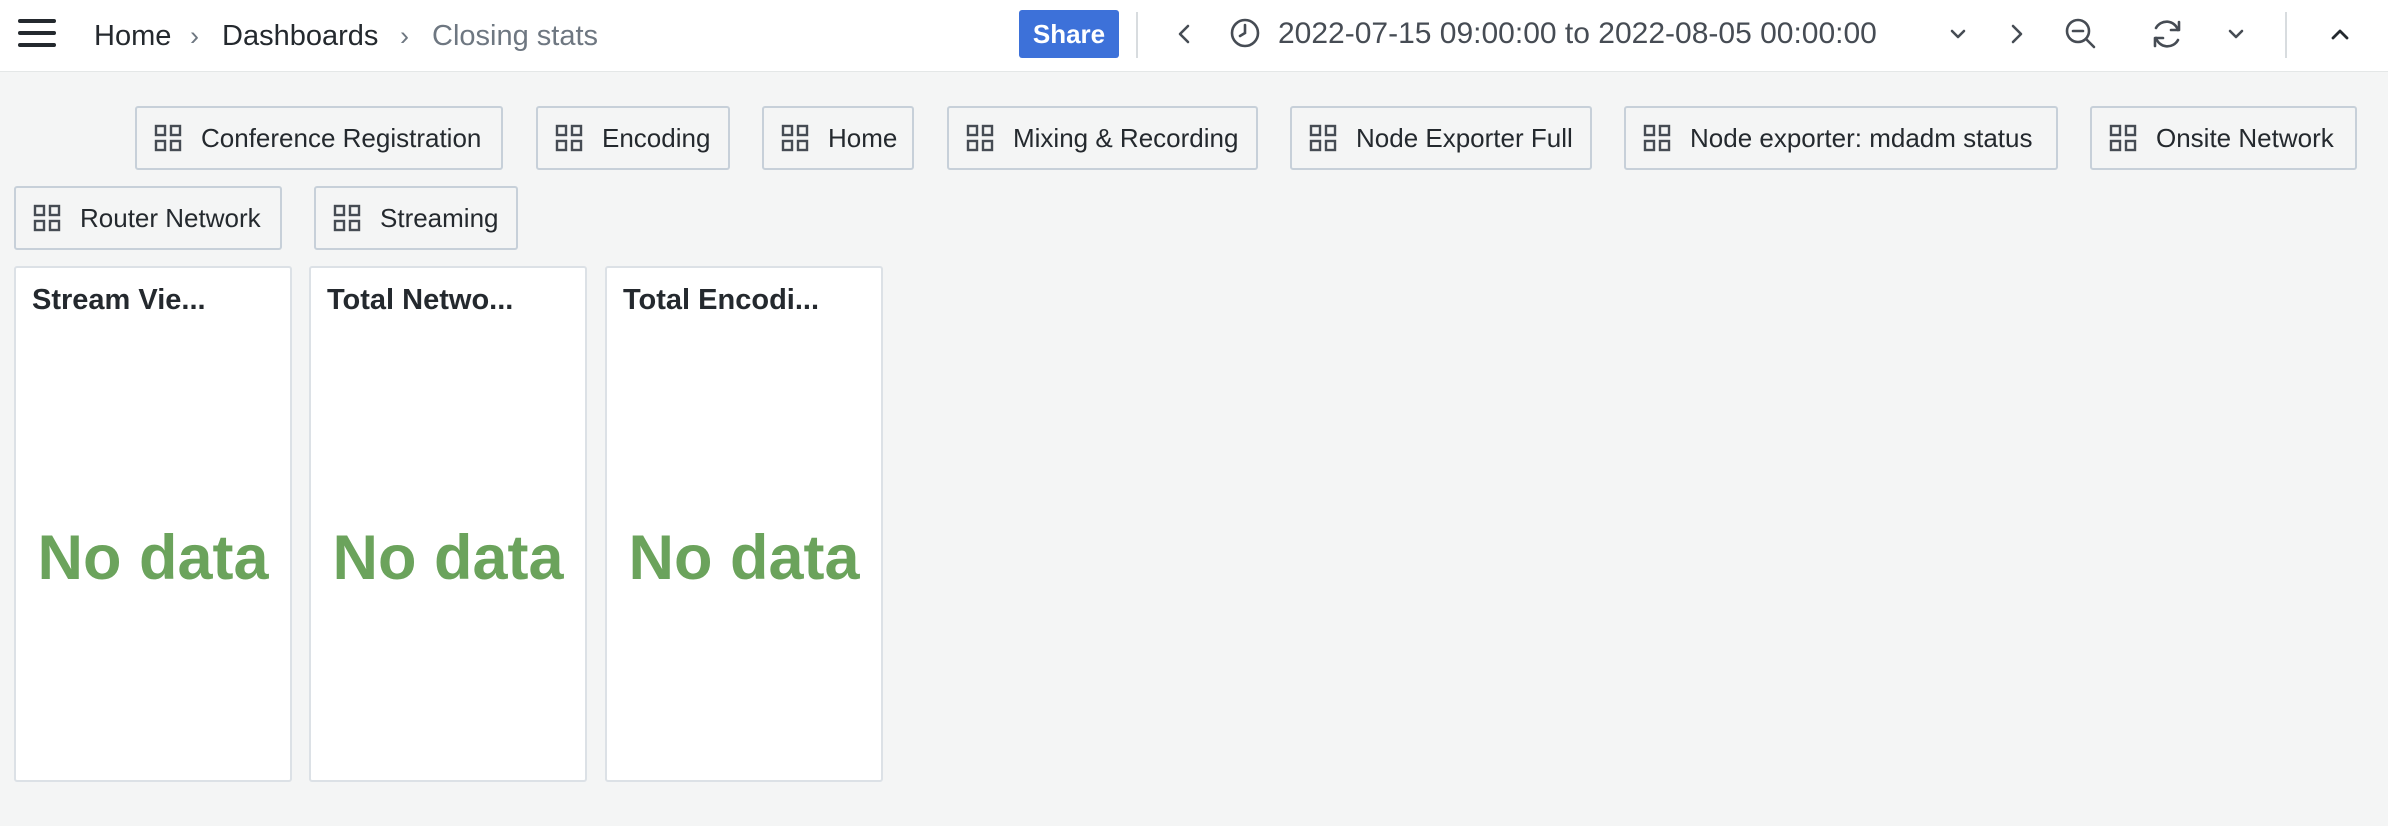 The width and height of the screenshot is (2388, 826). What do you see at coordinates (1417, 33) in the screenshot?
I see `time-range-from: 2022-07-15 09:00:00` at bounding box center [1417, 33].